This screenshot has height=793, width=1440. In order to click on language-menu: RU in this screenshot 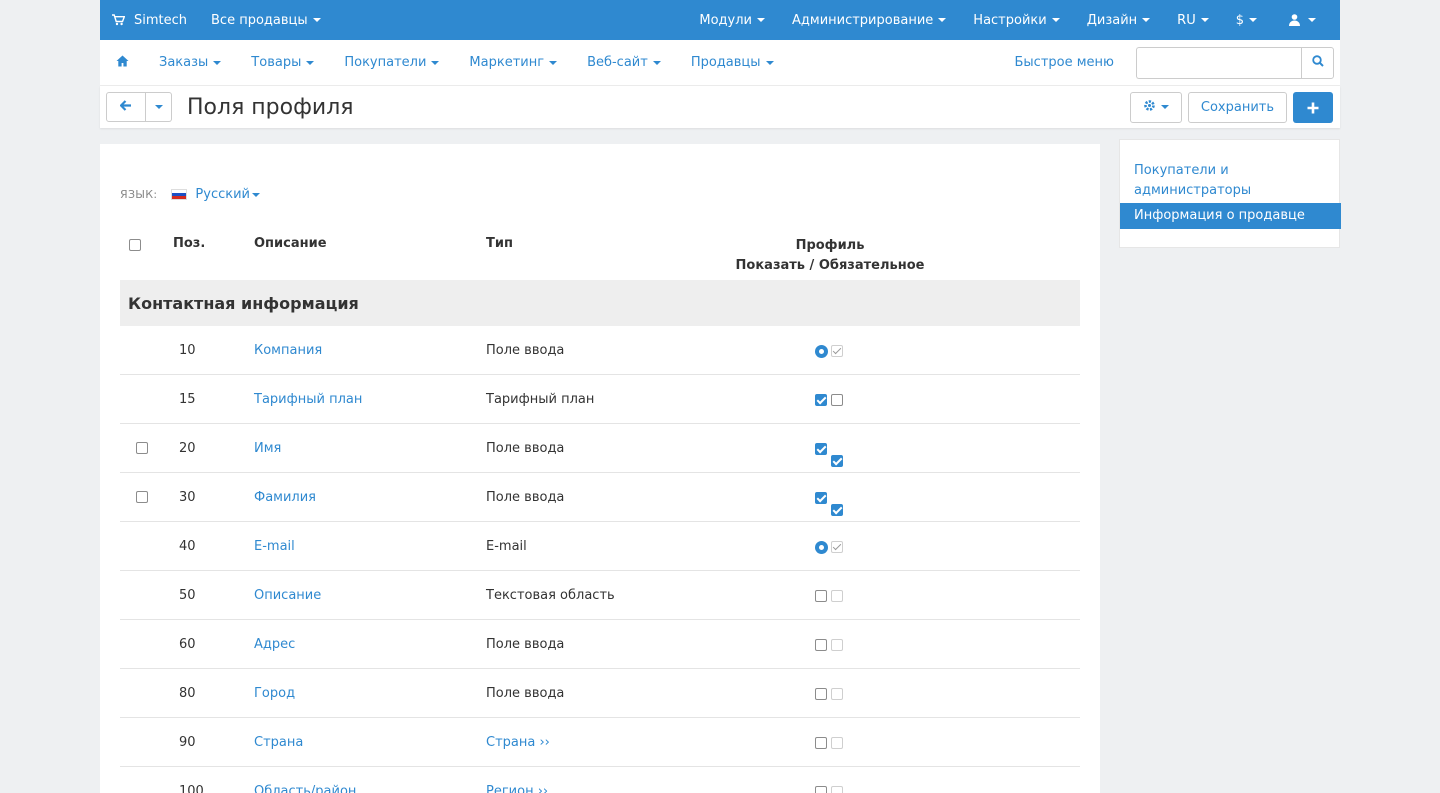, I will do `click(1194, 20)`.